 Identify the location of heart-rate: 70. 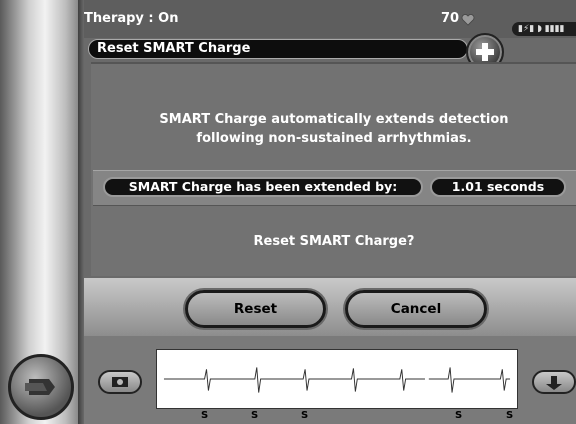
(450, 18).